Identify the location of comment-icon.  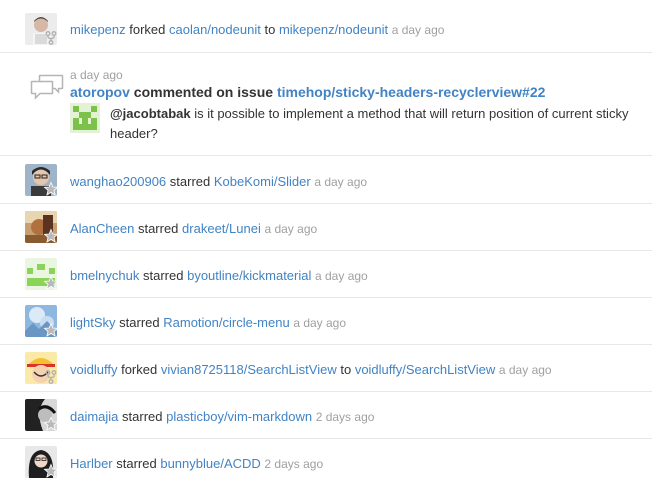
(47, 87).